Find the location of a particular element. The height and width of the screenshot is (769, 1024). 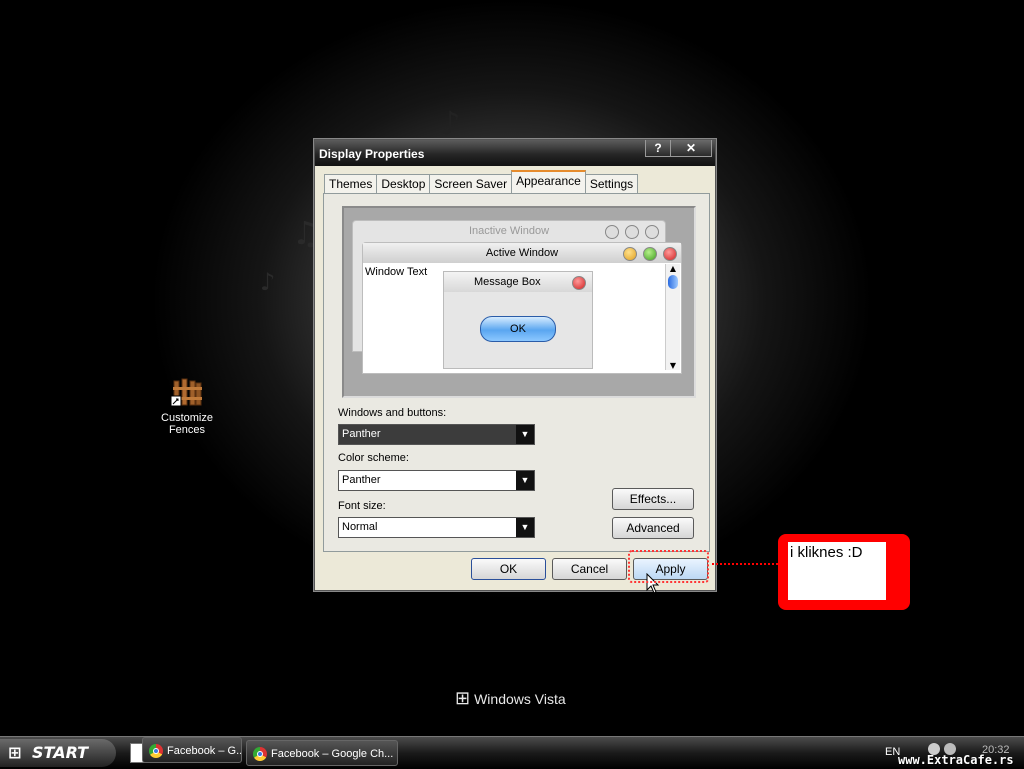

windows-buttons-value: Panther is located at coordinates (361, 434).